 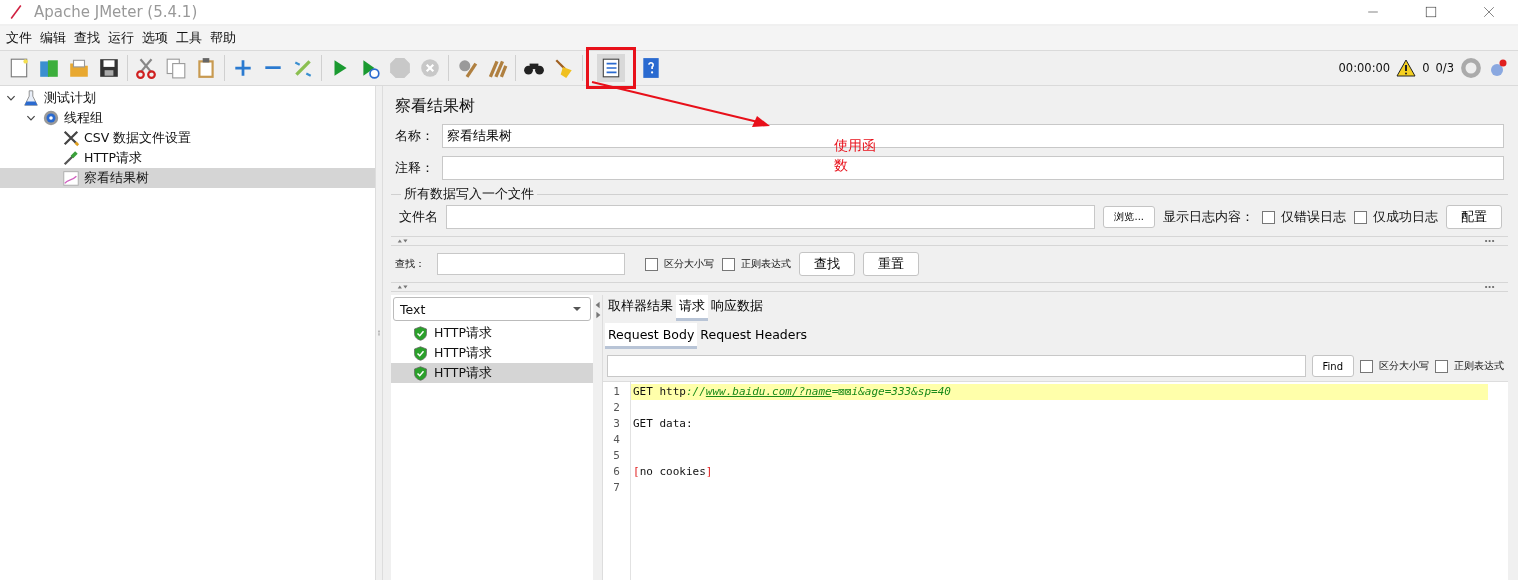 What do you see at coordinates (243, 68) in the screenshot?
I see `plus-icon` at bounding box center [243, 68].